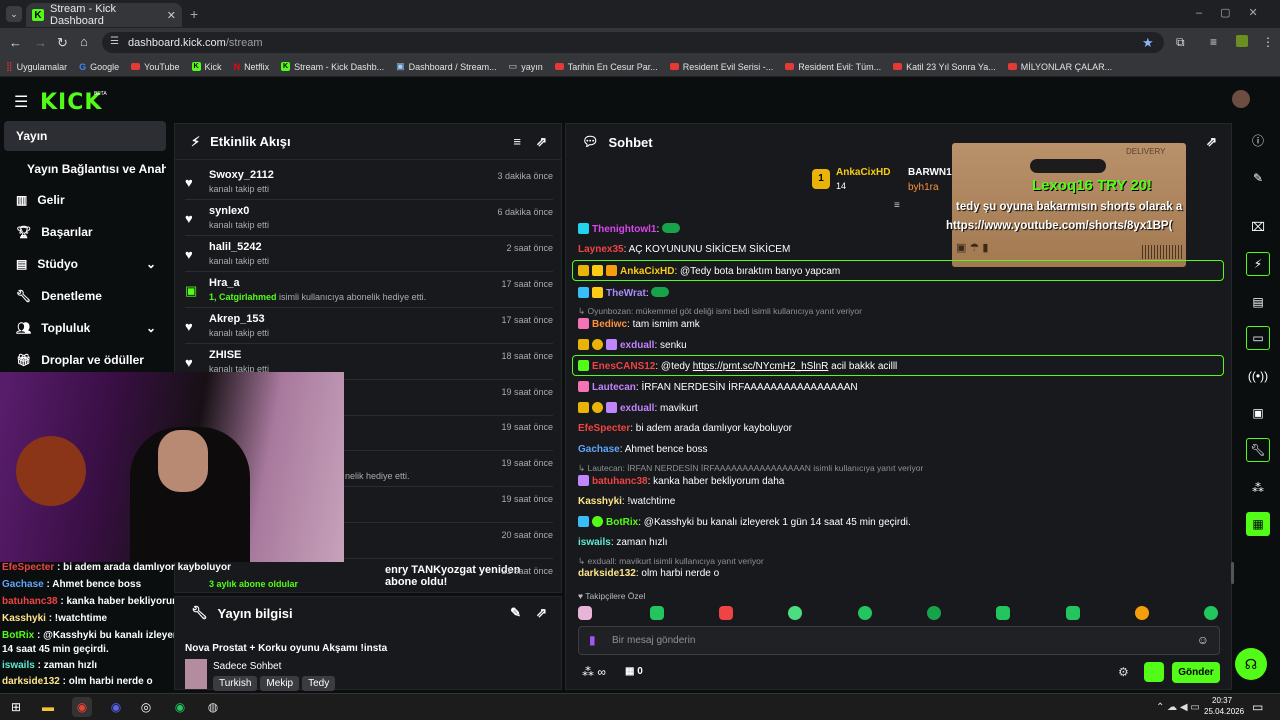 This screenshot has width=1280, height=720. Describe the element at coordinates (104, 15) in the screenshot. I see `browser-tab: K Stream - Kick Dashboard ✕` at that location.